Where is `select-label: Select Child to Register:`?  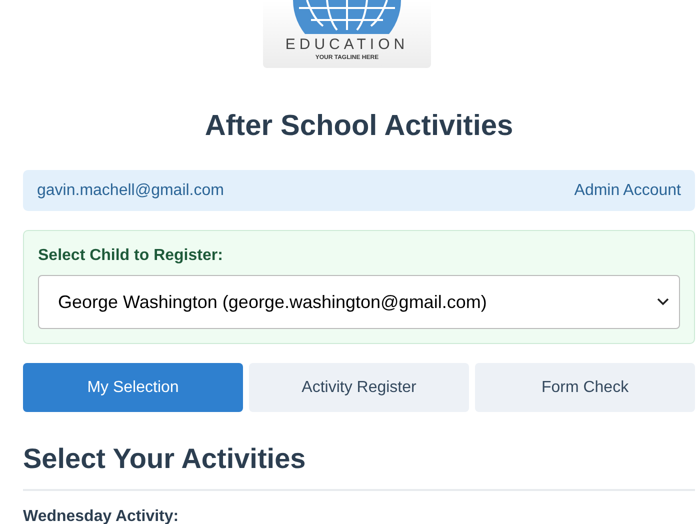 select-label: Select Child to Register: is located at coordinates (131, 256).